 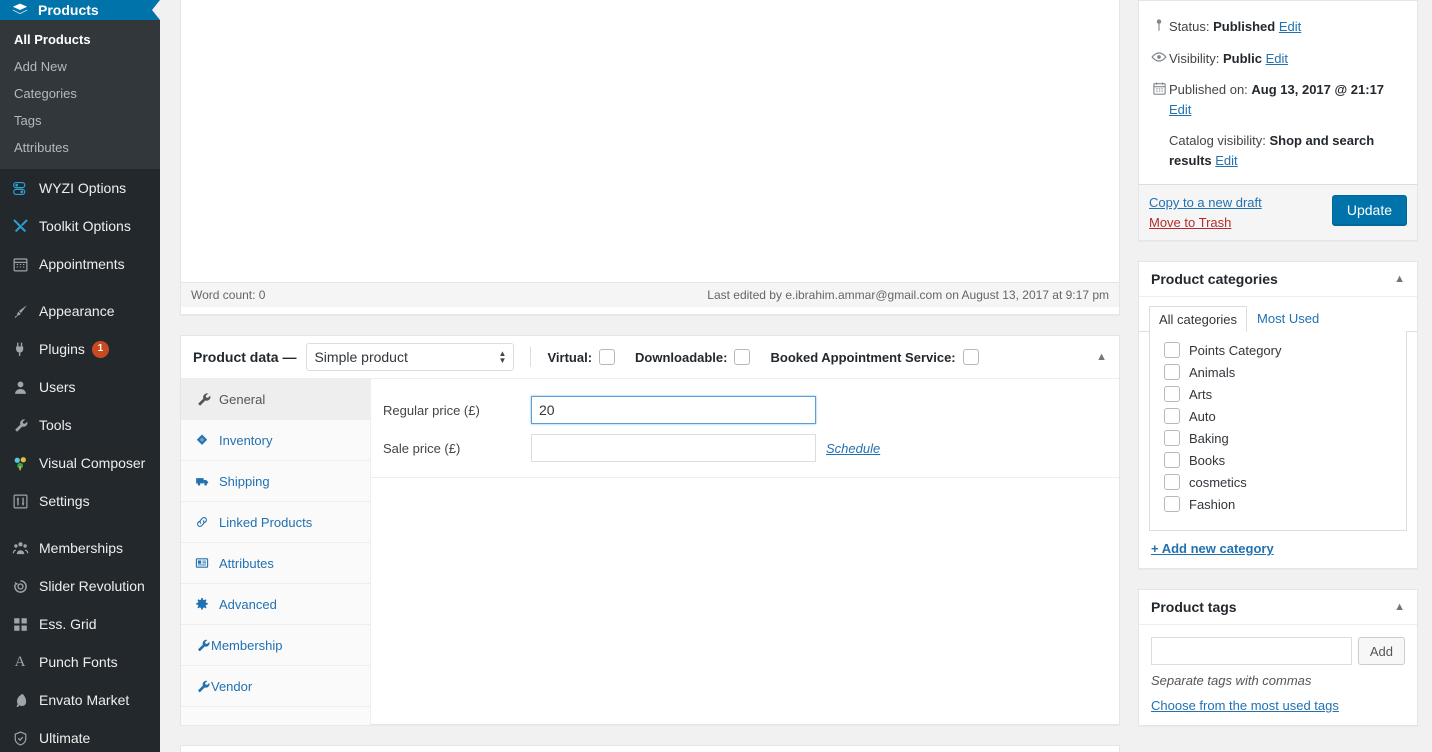 I want to click on submenu-item-all-products: All Products, so click(x=80, y=39).